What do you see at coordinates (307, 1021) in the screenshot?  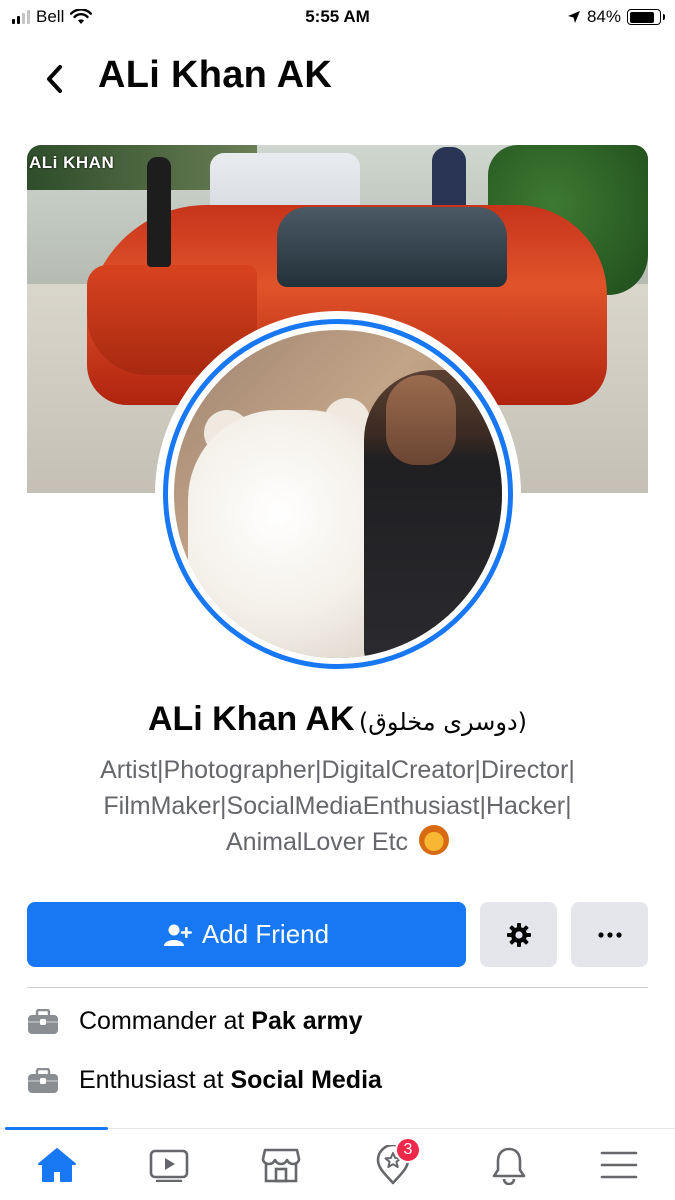 I see `work-place: Pak army` at bounding box center [307, 1021].